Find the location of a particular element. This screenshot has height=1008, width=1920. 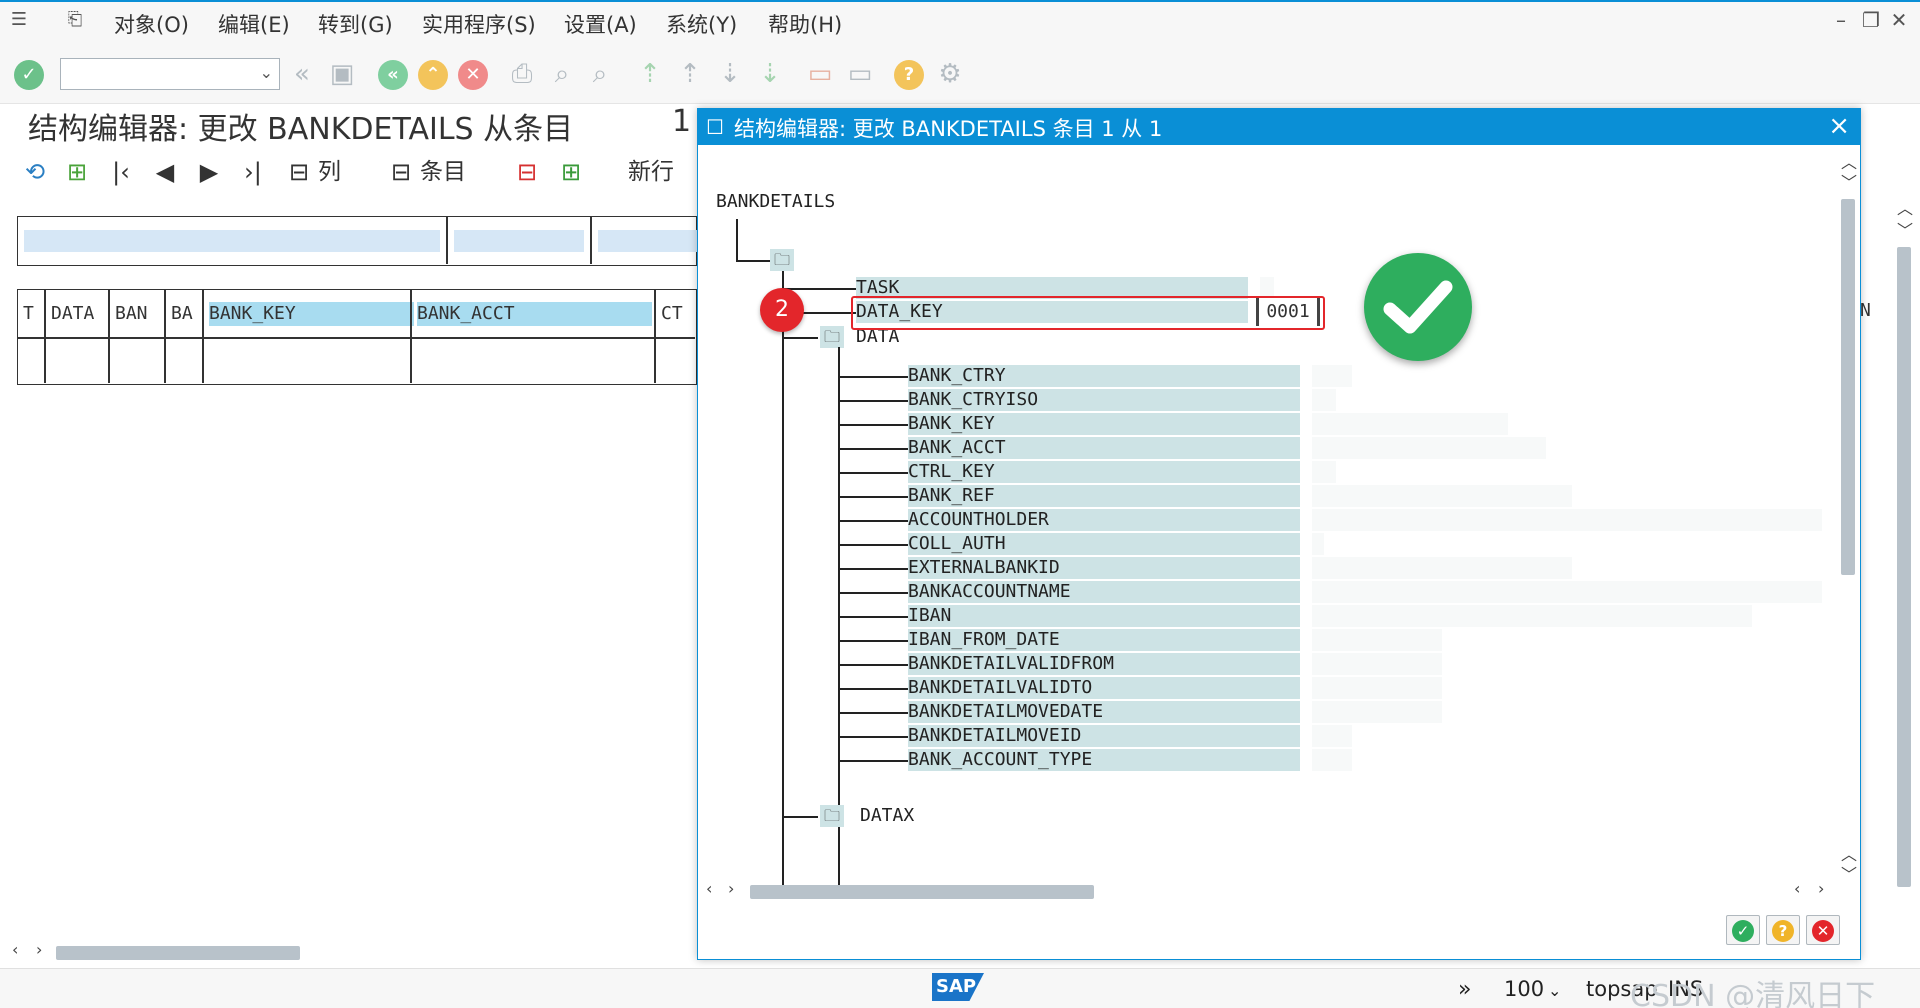

dialog-close-icon: × is located at coordinates (1839, 126).